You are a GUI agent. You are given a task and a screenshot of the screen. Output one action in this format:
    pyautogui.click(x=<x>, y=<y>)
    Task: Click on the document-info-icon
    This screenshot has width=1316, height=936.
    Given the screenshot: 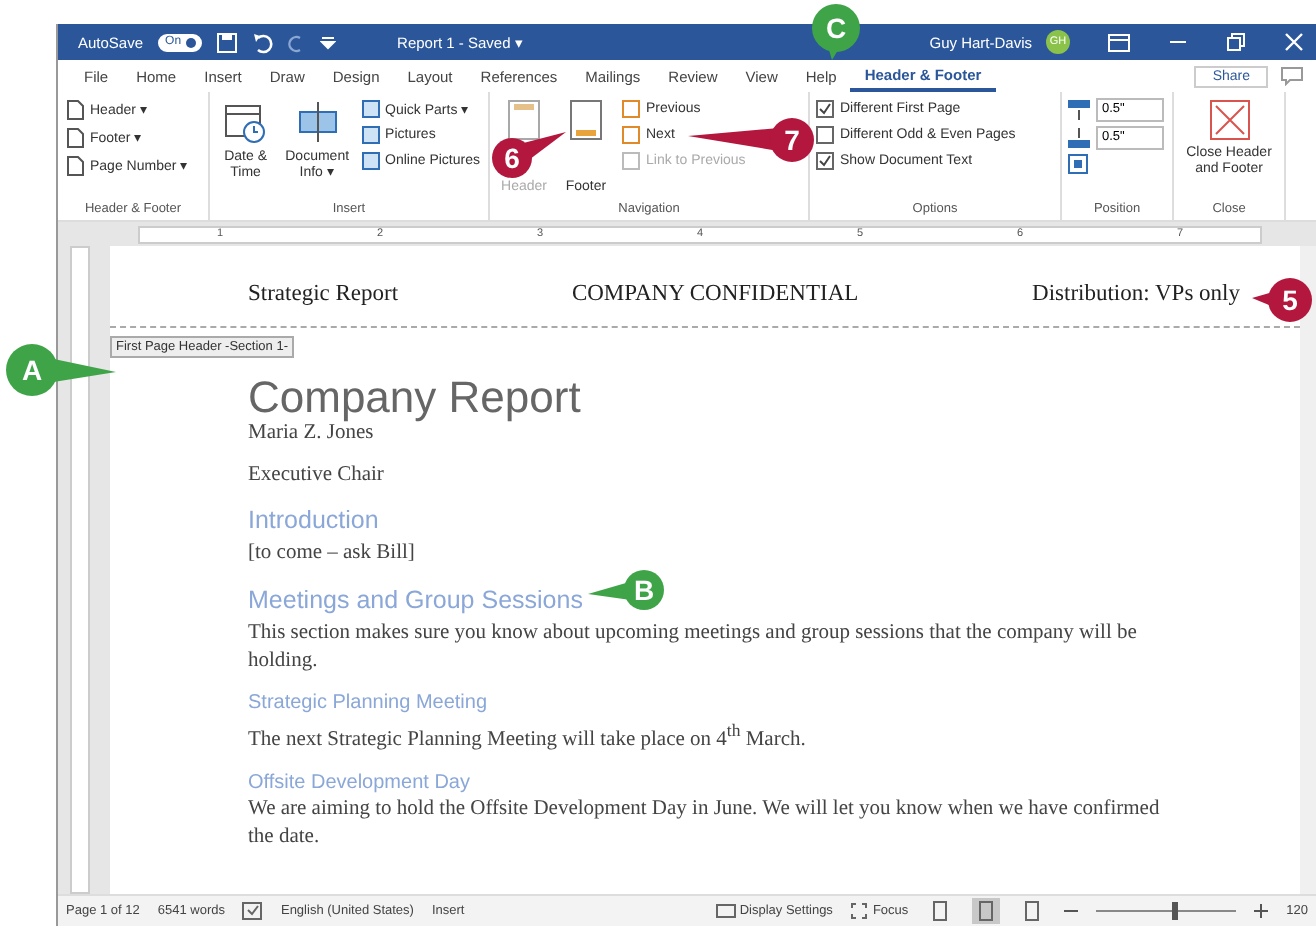 What is the action you would take?
    pyautogui.click(x=317, y=122)
    